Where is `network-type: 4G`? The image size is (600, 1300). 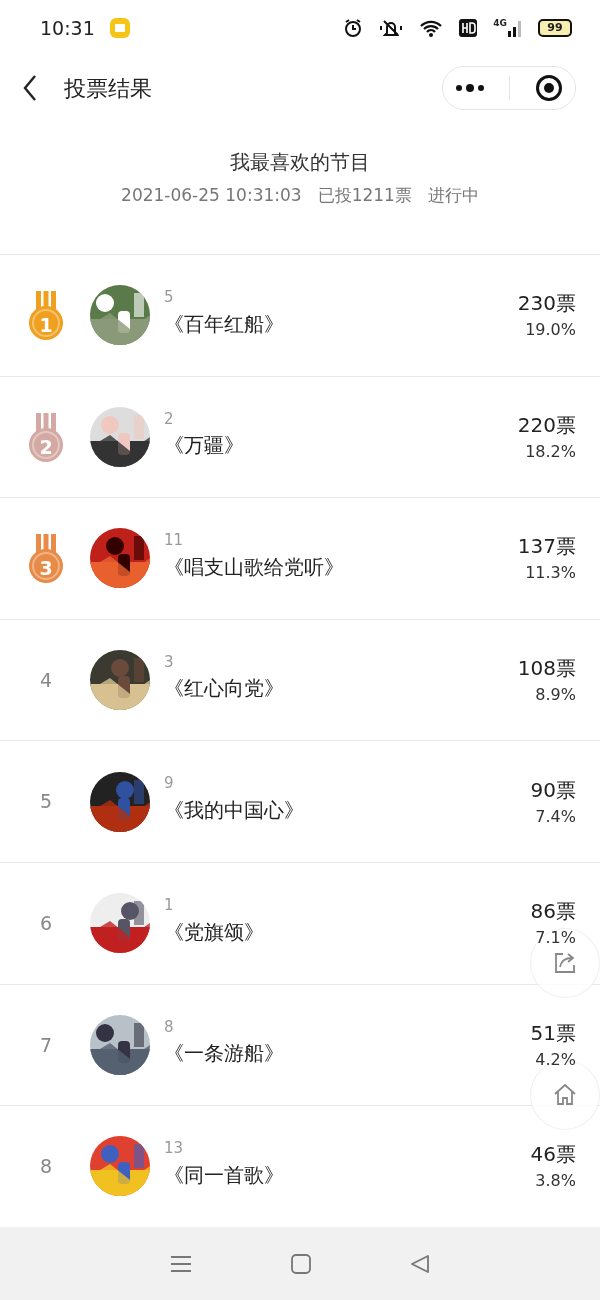
network-type: 4G is located at coordinates (500, 23).